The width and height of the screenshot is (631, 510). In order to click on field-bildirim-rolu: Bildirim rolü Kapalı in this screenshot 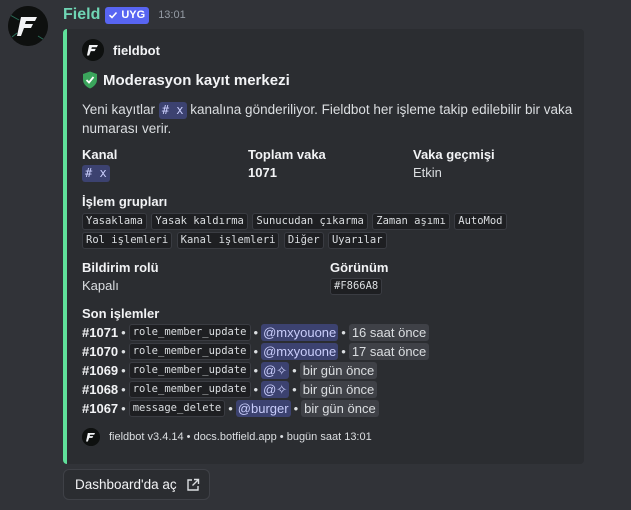, I will do `click(120, 276)`.